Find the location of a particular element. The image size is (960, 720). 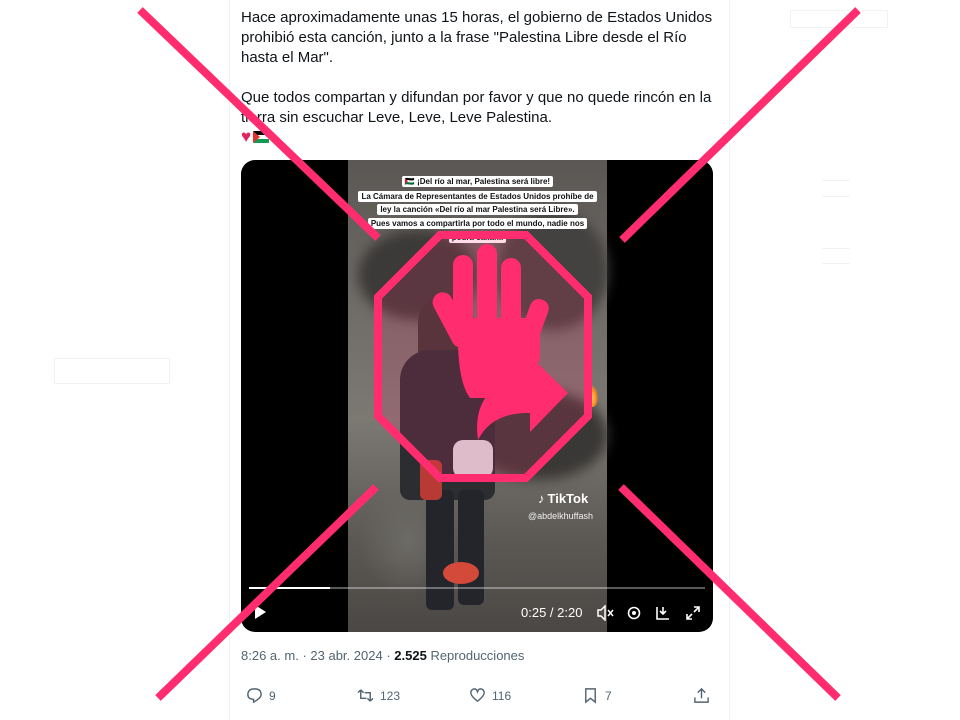

reply-button: 9 is located at coordinates (261, 695).